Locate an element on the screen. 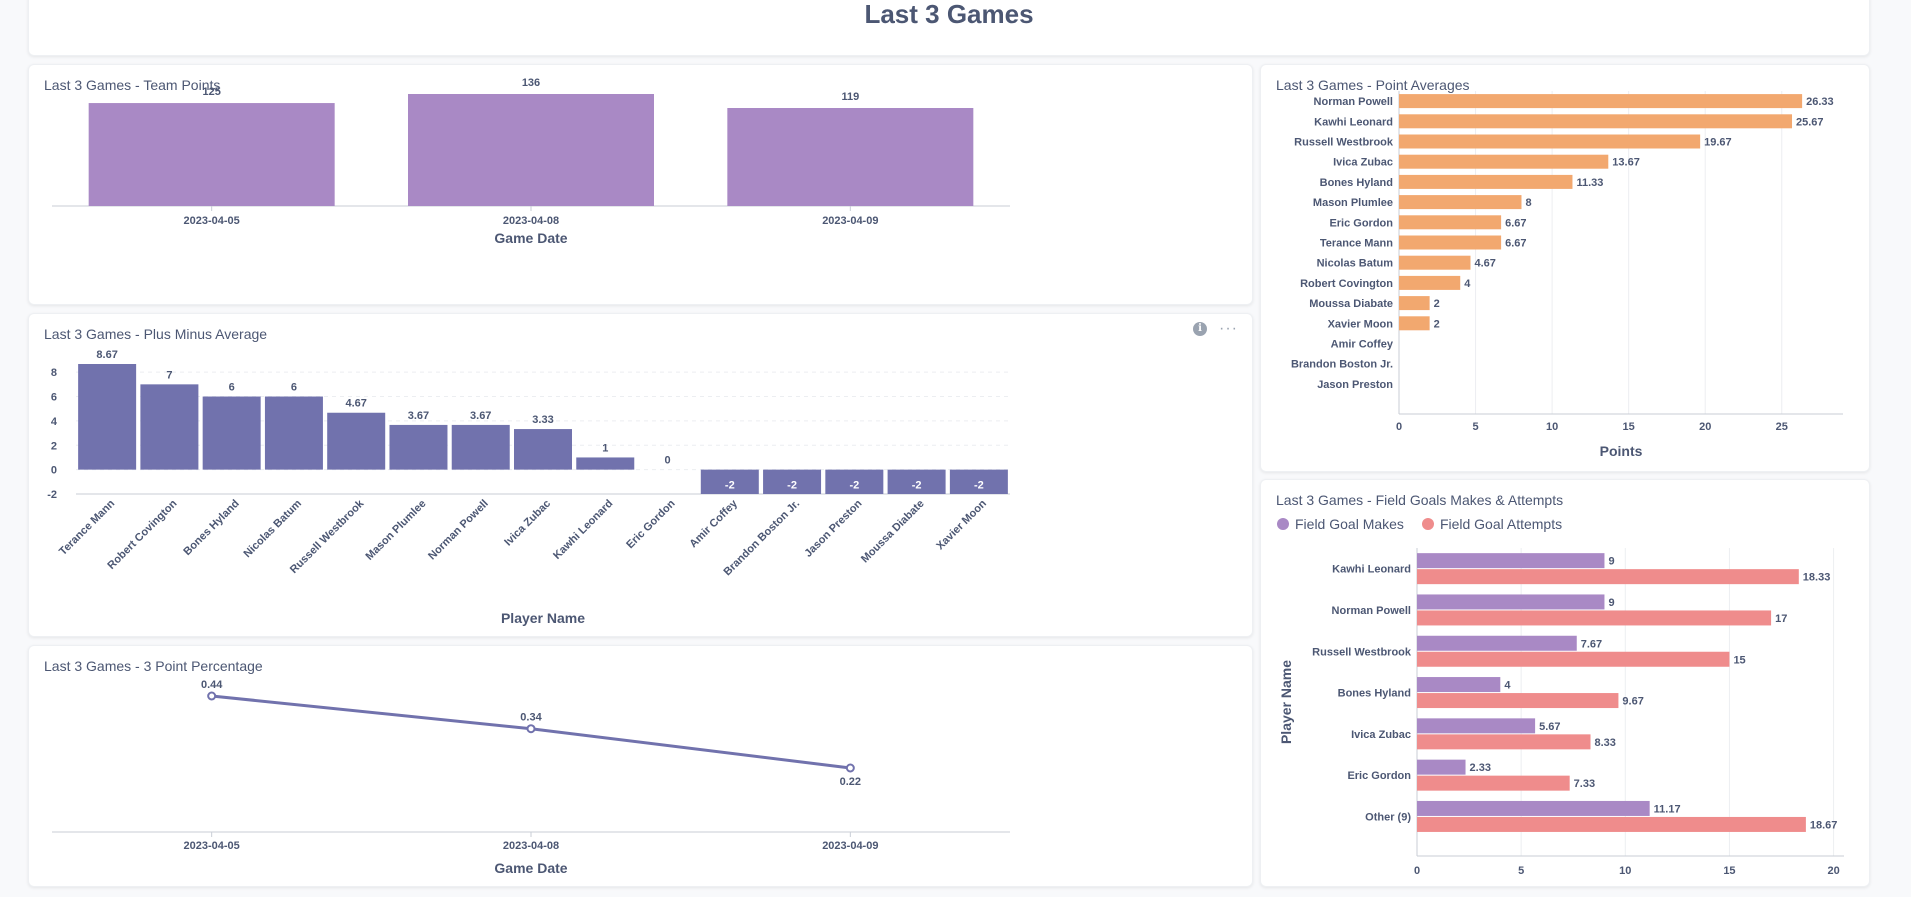 The width and height of the screenshot is (1911, 897). data-label: 7.33 is located at coordinates (1584, 784).